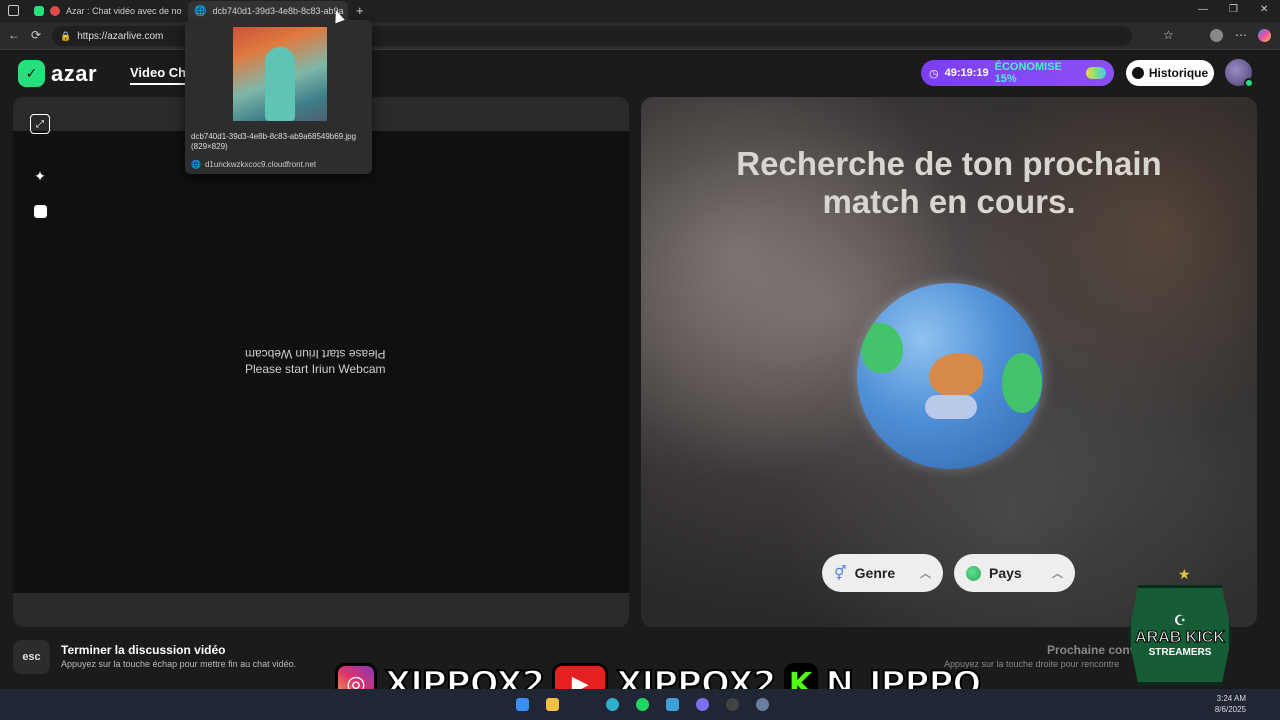 This screenshot has height=720, width=1280. Describe the element at coordinates (321, 610) in the screenshot. I see `video-bottom-bar` at that location.